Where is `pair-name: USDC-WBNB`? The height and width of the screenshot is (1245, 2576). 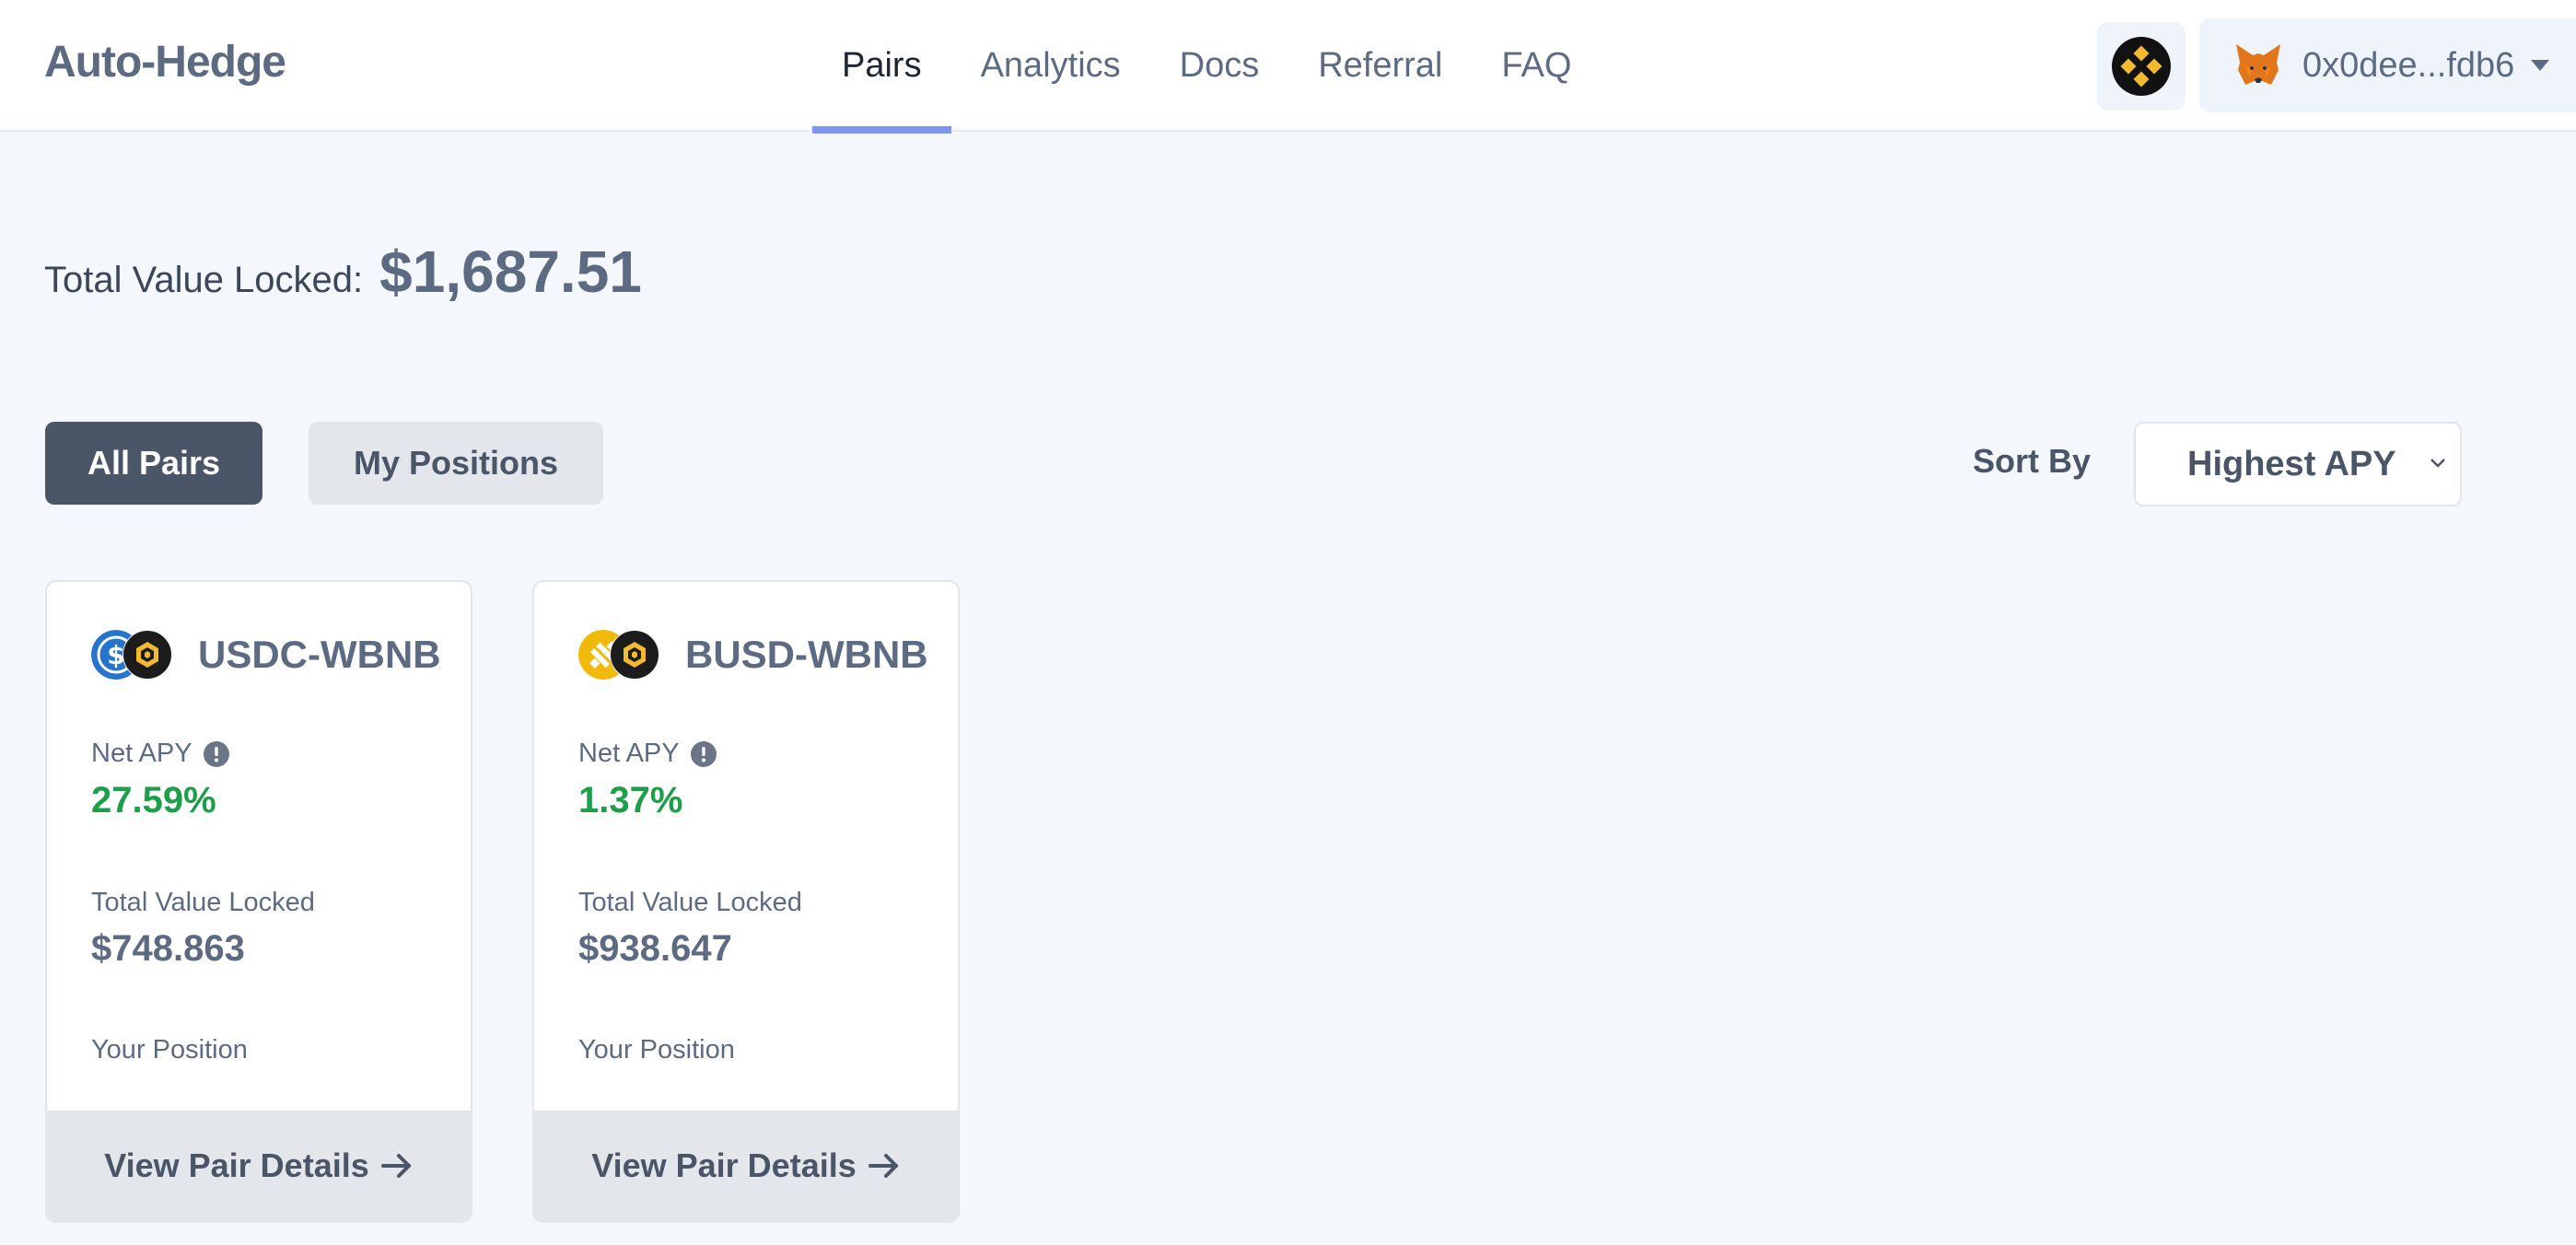
pair-name: USDC-WBNB is located at coordinates (319, 654).